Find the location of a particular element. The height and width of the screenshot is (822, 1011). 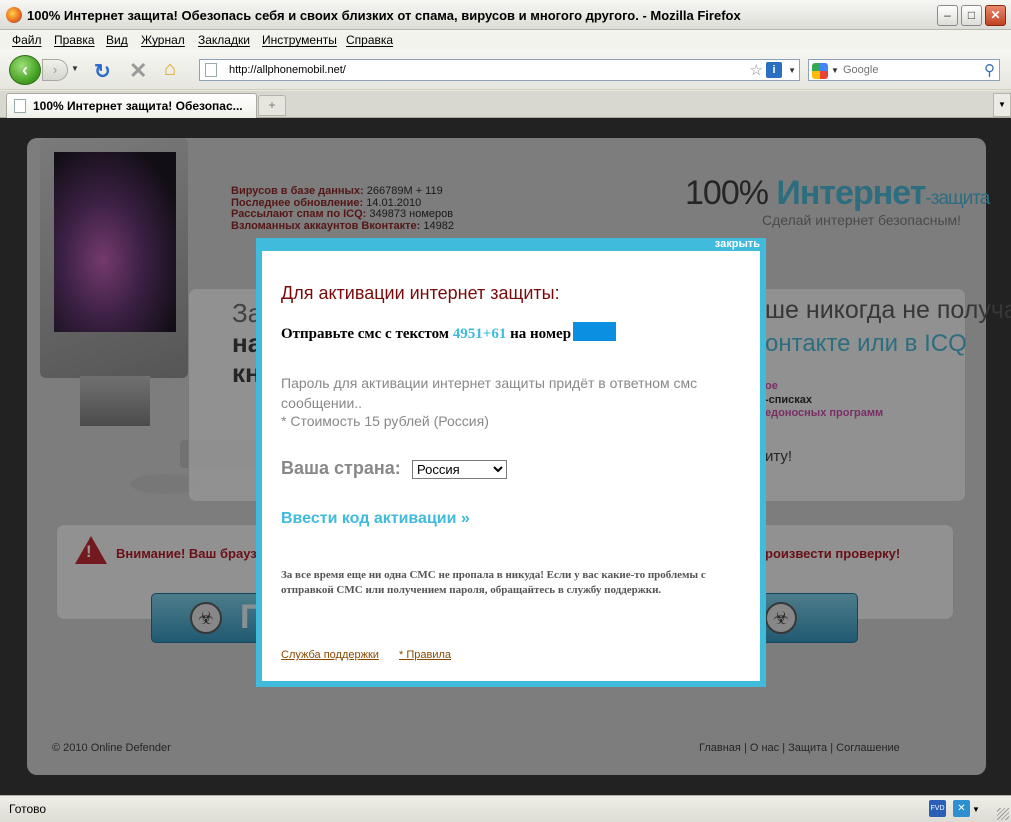

menu-help: Справка is located at coordinates (369, 40).